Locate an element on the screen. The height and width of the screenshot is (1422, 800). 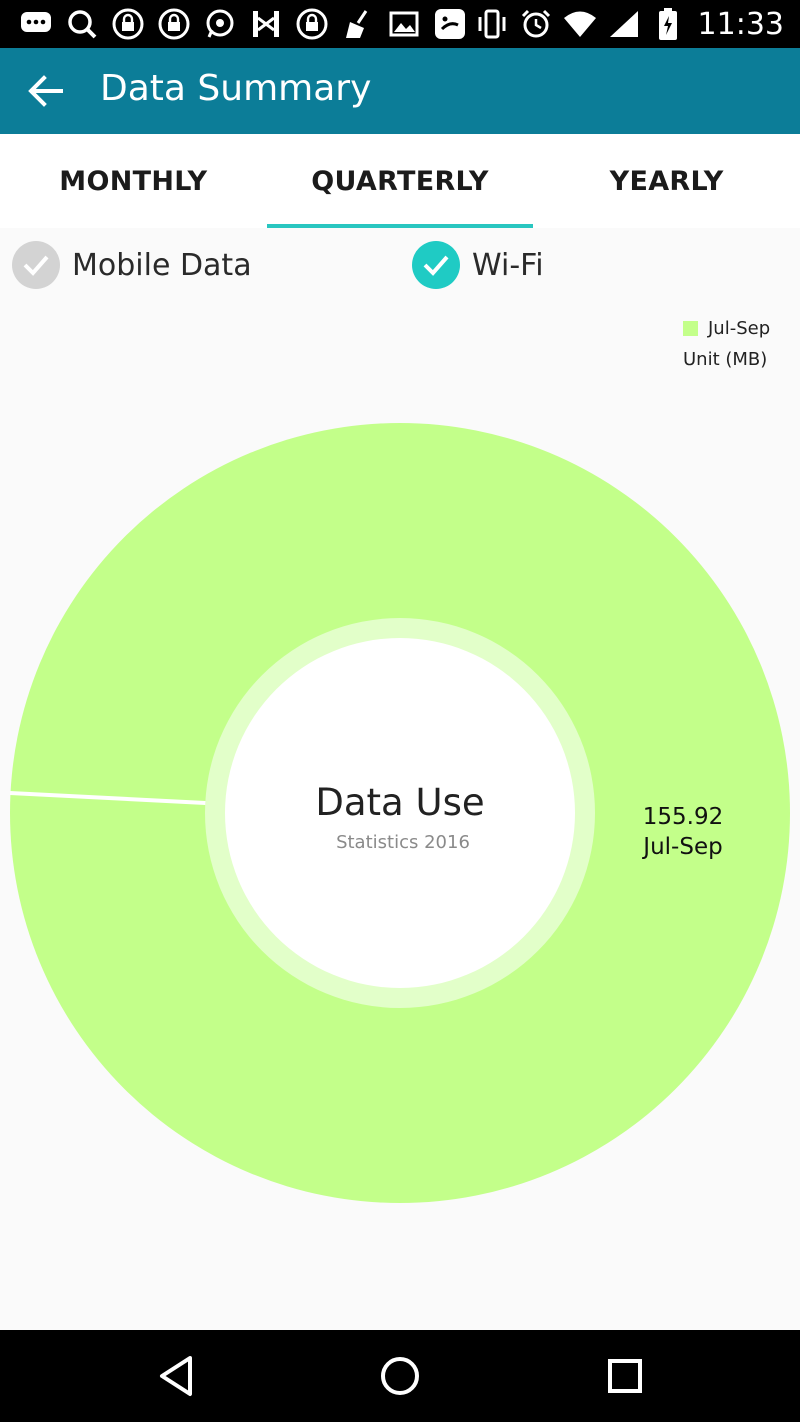
back-button is located at coordinates (45, 91).